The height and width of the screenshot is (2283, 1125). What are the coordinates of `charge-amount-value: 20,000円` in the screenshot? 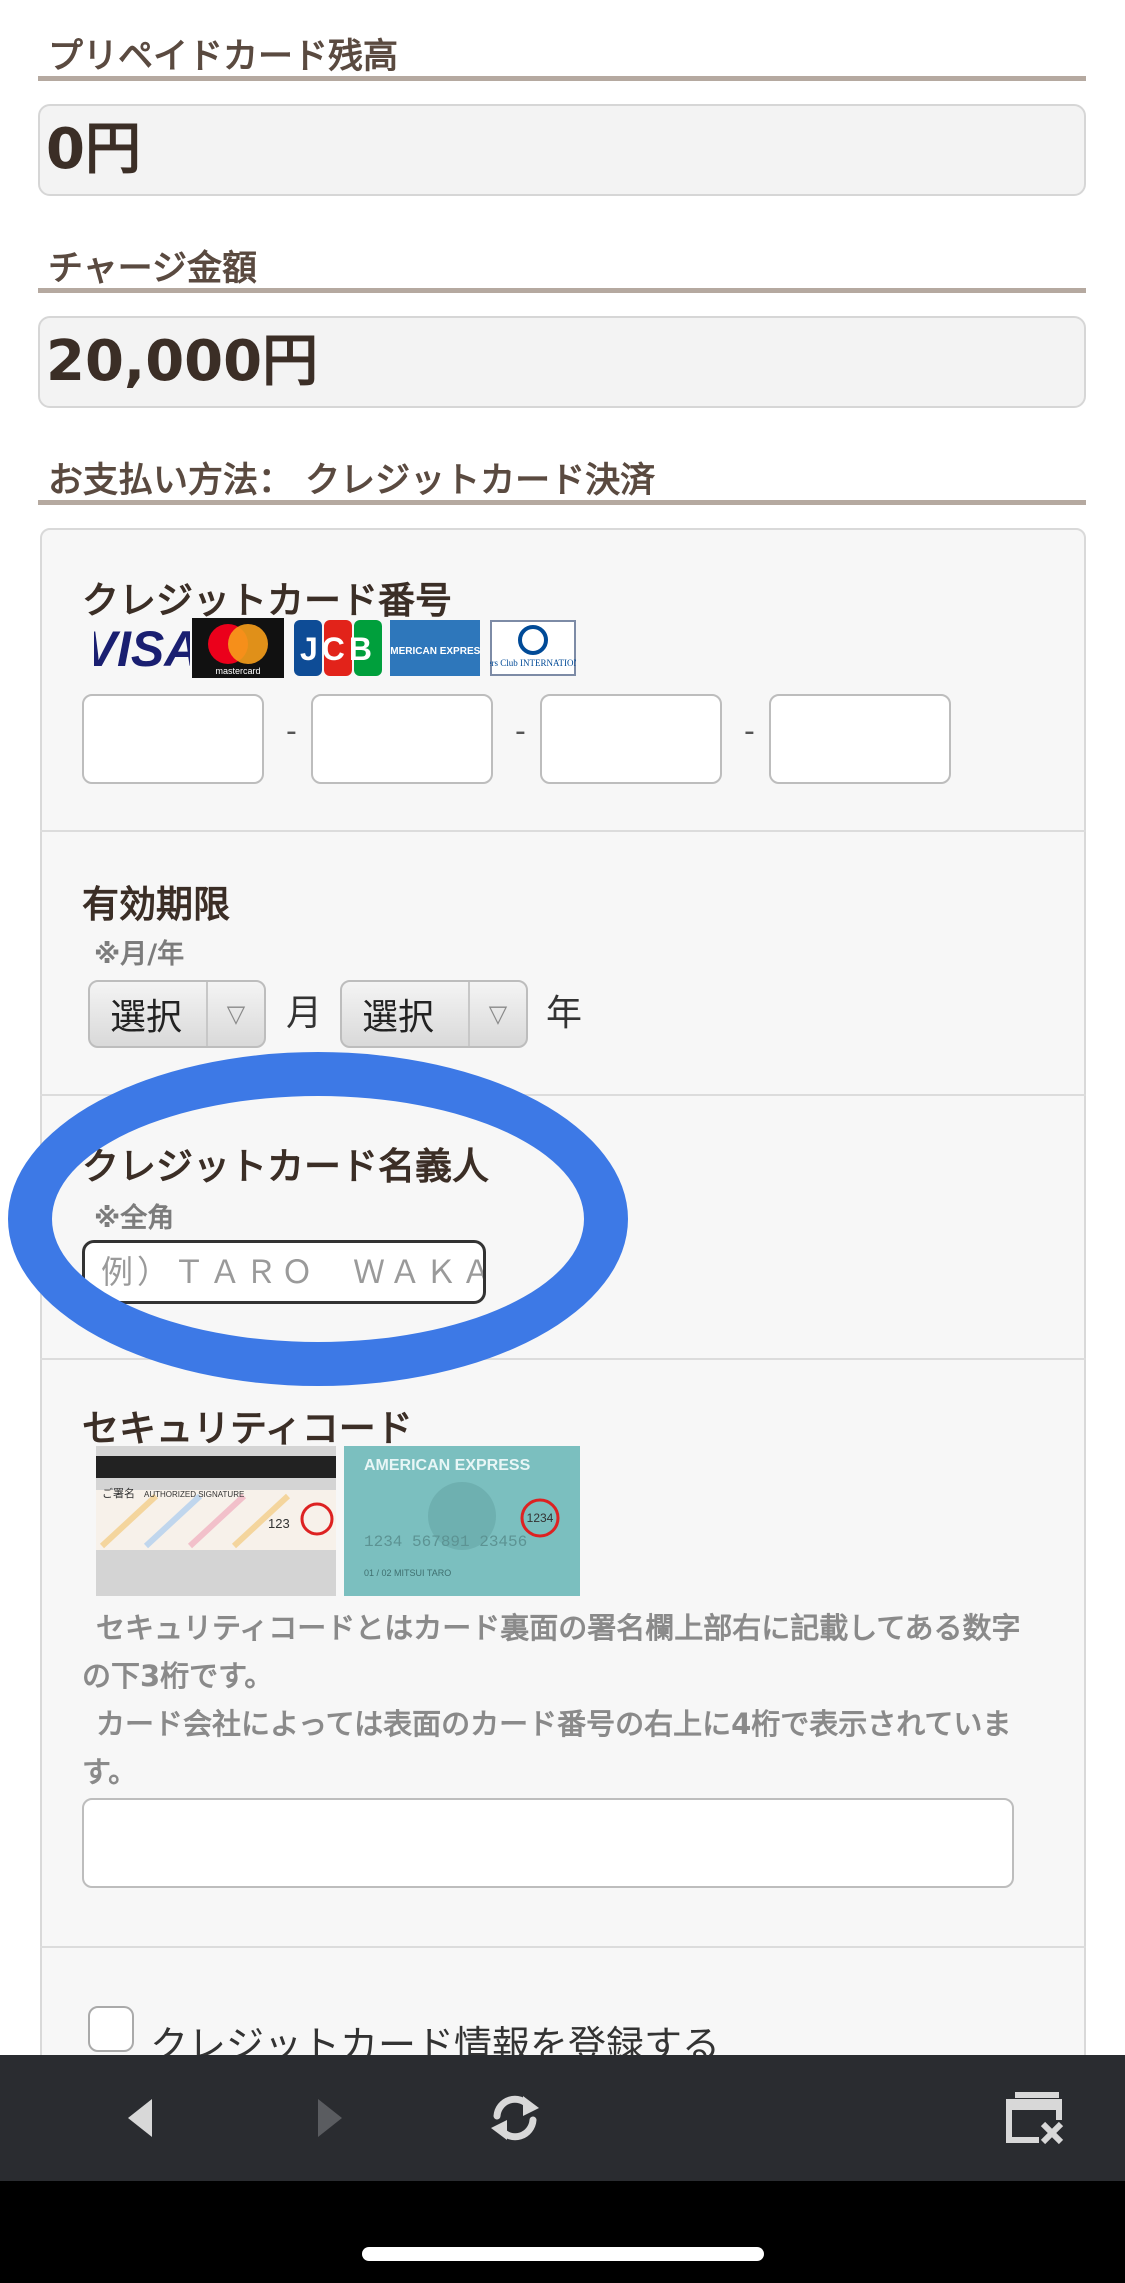 It's located at (562, 362).